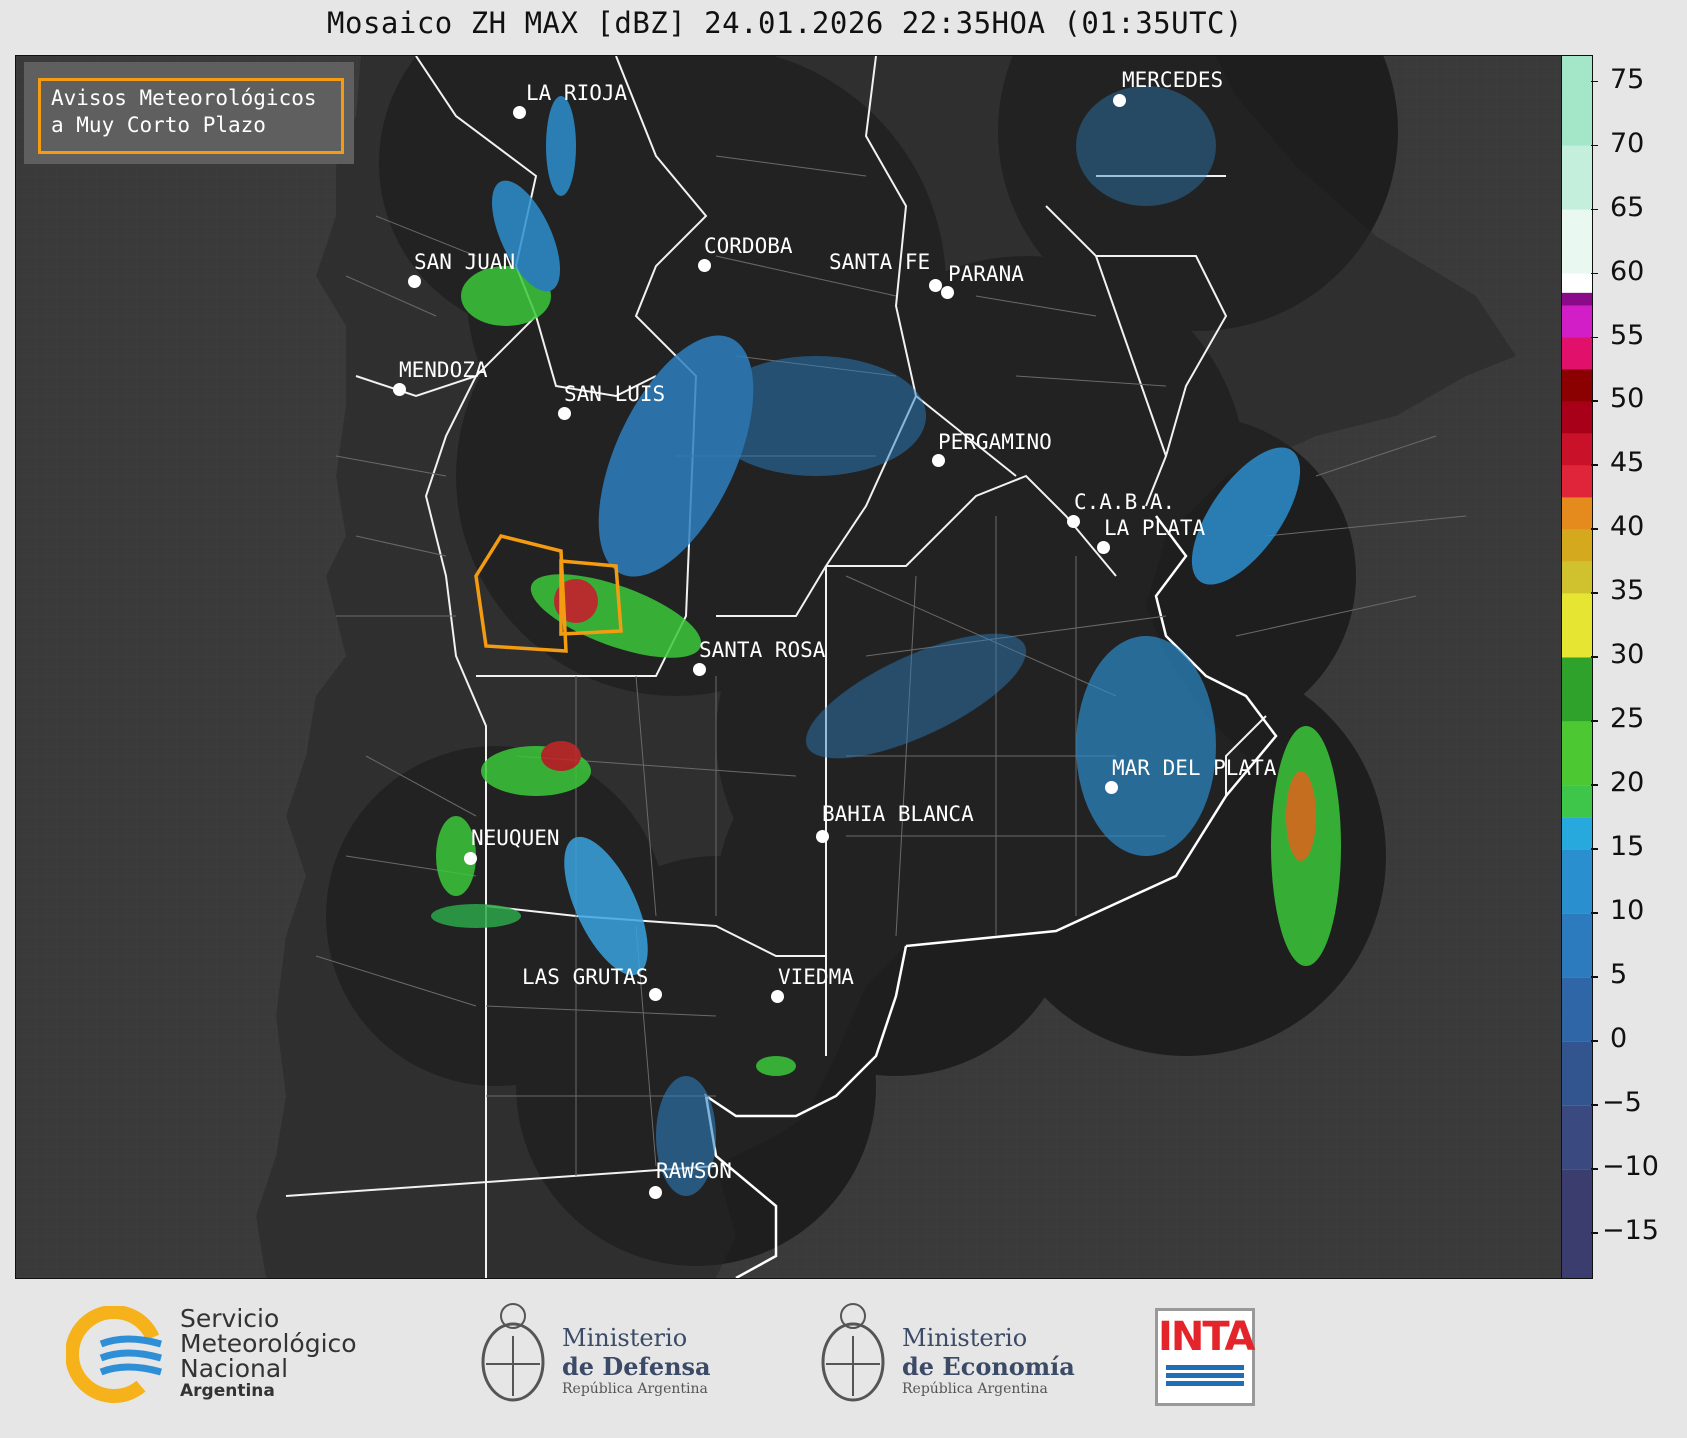  I want to click on city-label: VIEDMA, so click(816, 977).